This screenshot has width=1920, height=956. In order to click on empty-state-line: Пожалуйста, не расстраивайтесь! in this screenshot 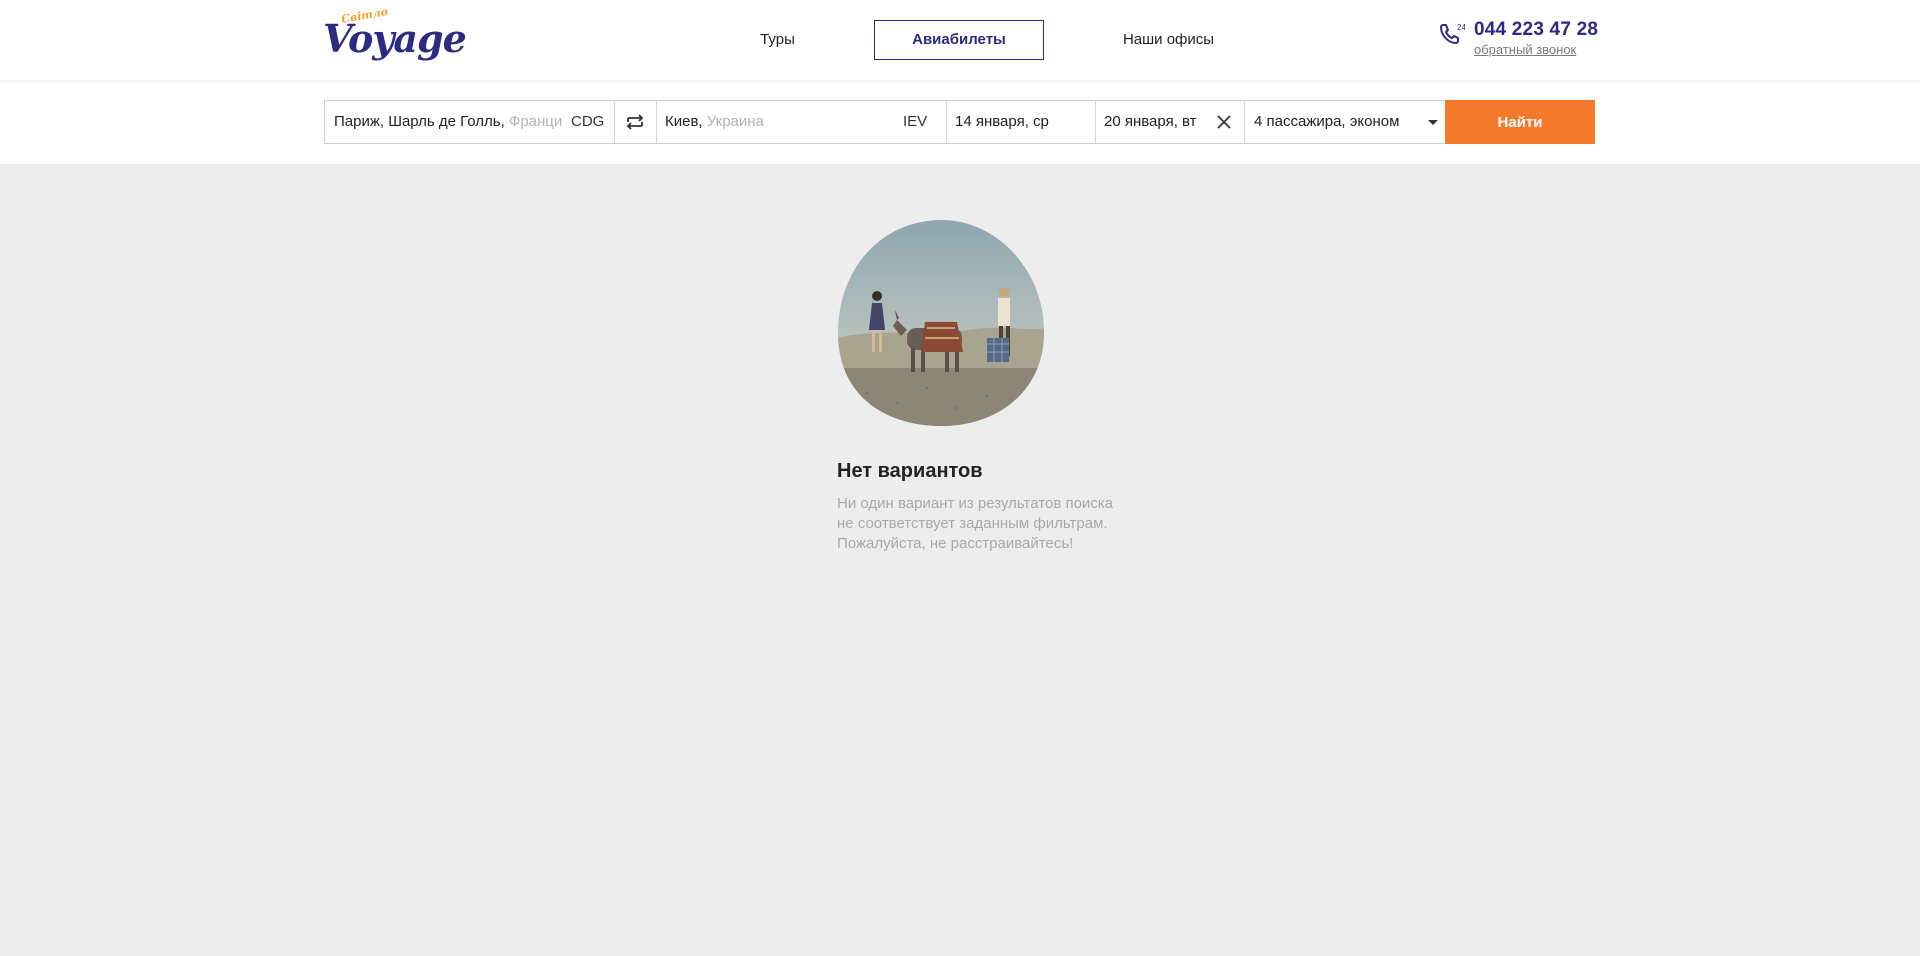, I will do `click(955, 543)`.